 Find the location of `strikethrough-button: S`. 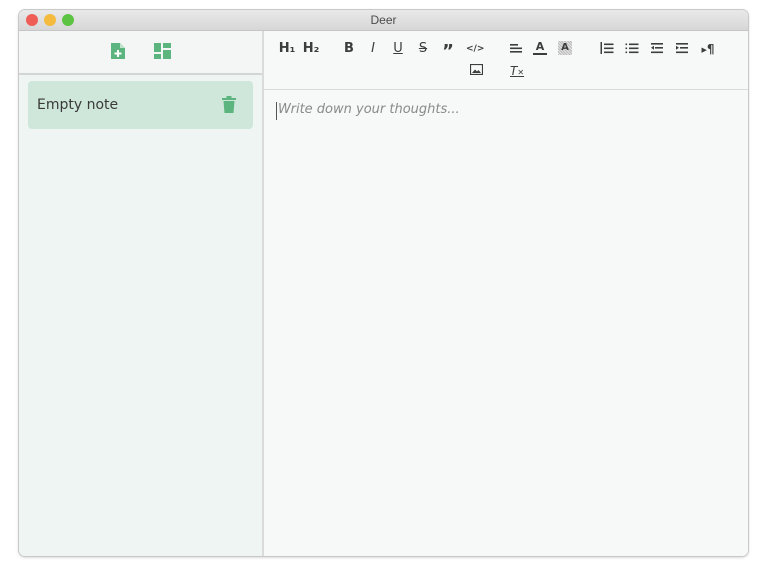

strikethrough-button: S is located at coordinates (423, 49).